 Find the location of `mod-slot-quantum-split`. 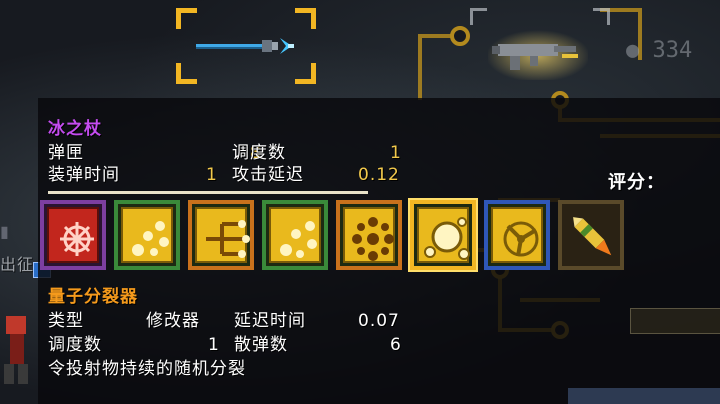

mod-slot-quantum-split is located at coordinates (443, 235).